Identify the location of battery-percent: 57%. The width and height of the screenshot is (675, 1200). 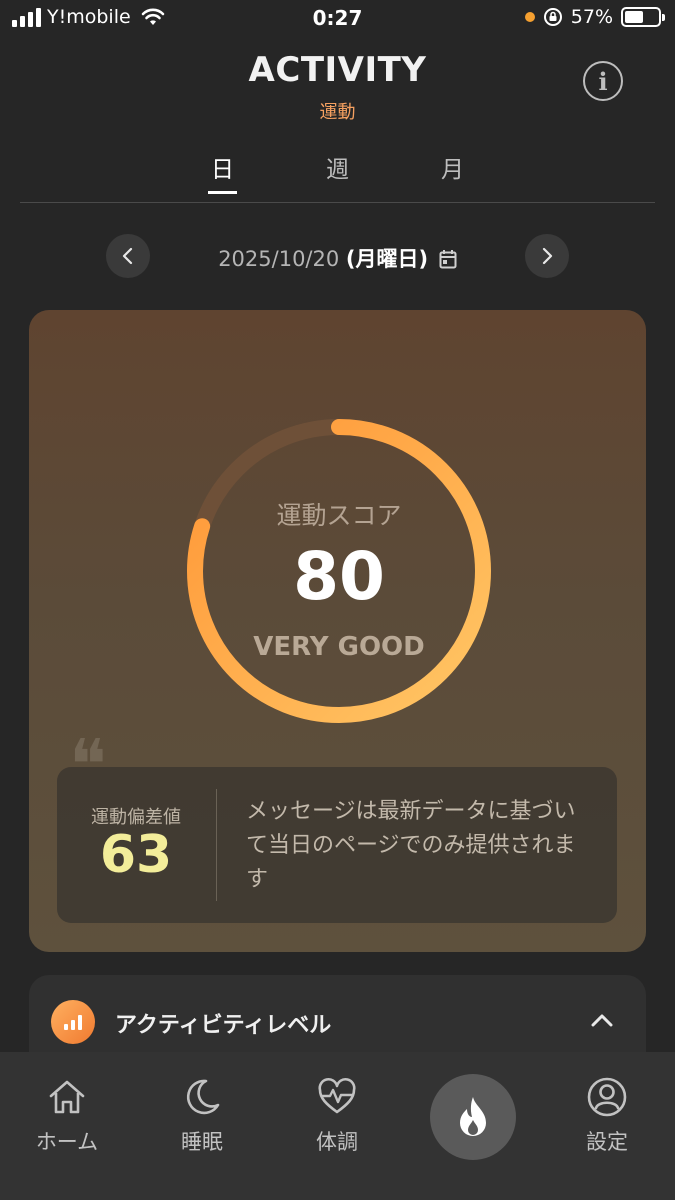
(591, 17).